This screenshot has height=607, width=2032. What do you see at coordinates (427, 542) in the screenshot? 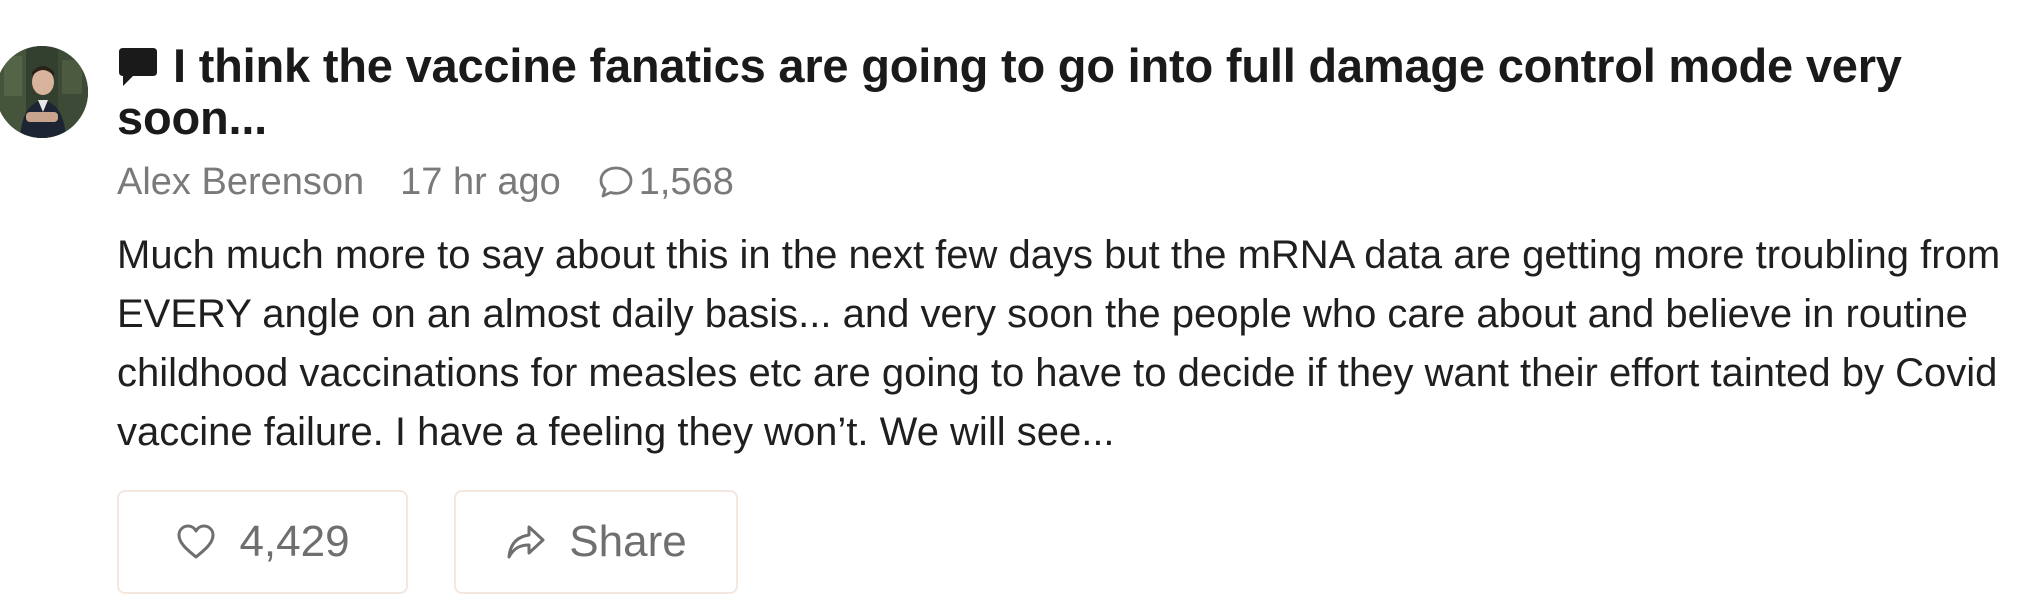
I see `post-actions: 4,429 Share` at bounding box center [427, 542].